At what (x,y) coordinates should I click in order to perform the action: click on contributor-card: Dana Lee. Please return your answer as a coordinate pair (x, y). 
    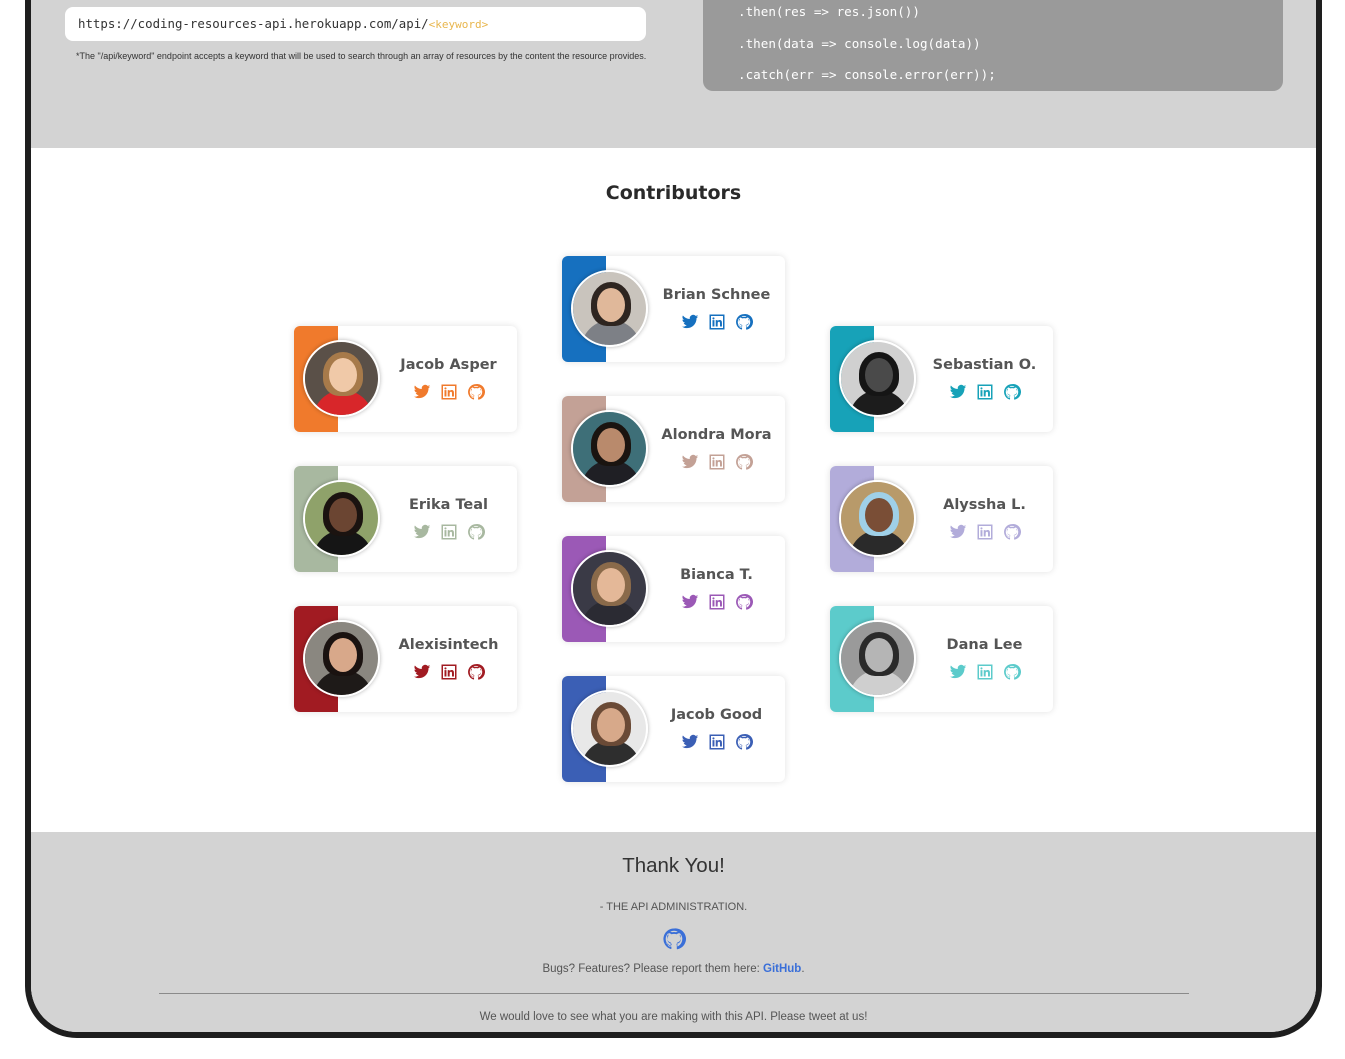
    Looking at the image, I should click on (941, 659).